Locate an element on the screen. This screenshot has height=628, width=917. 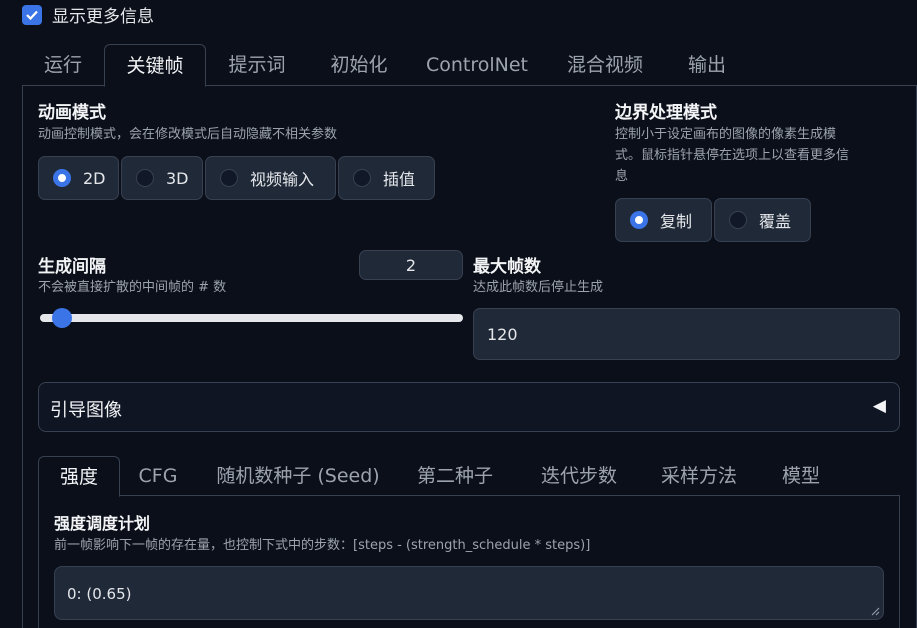
tab-cfg: CFG is located at coordinates (158, 476).